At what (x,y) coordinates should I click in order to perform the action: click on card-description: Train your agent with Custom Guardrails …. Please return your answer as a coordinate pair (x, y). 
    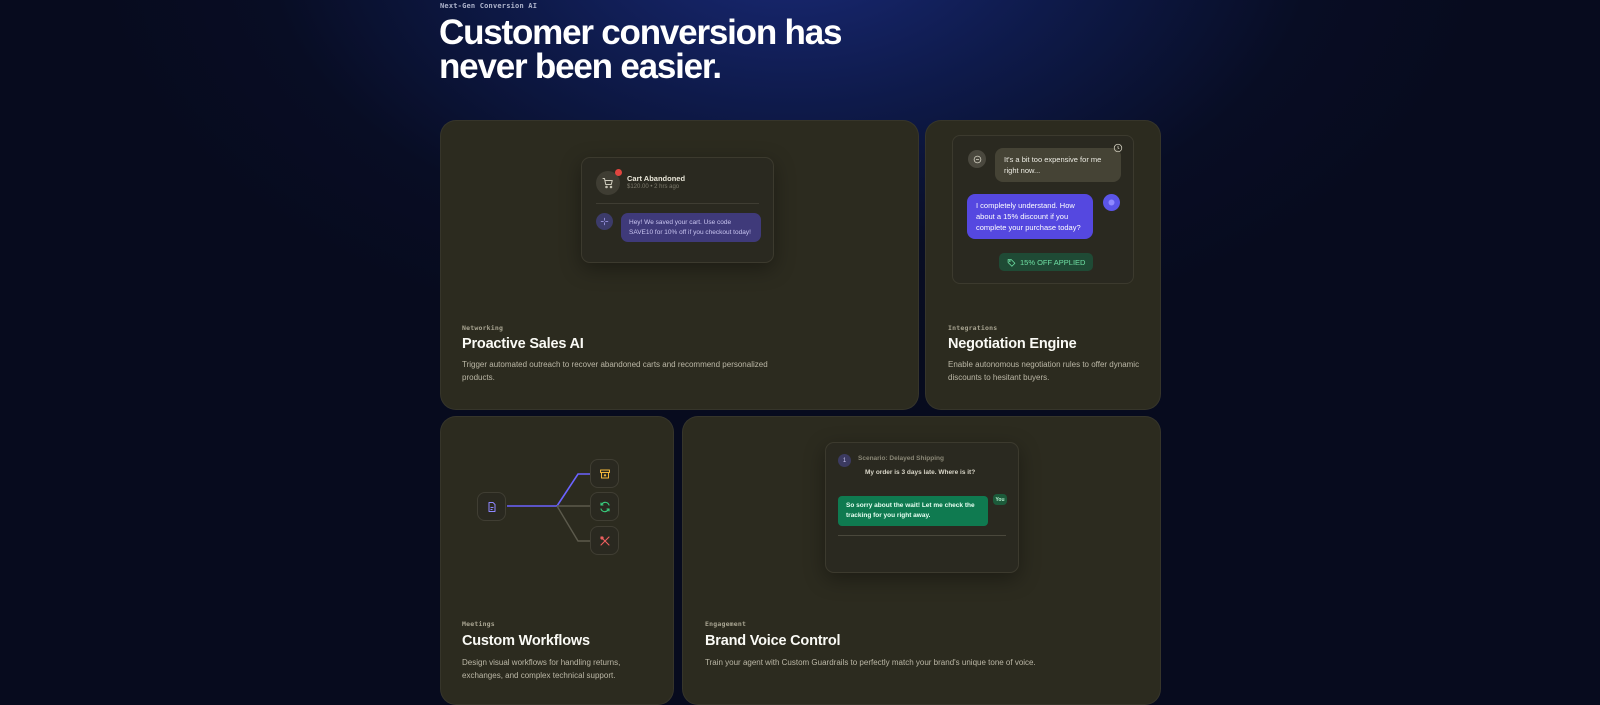
    Looking at the image, I should click on (870, 662).